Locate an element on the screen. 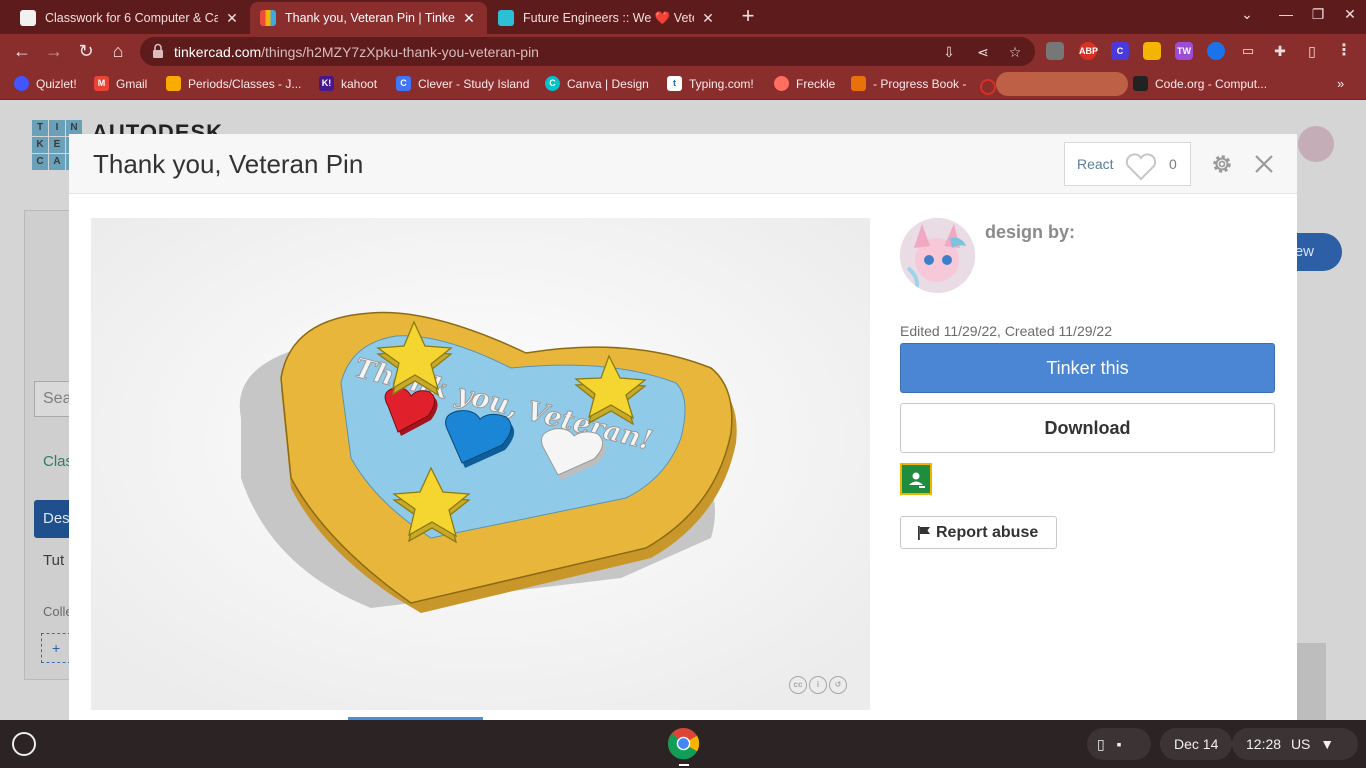 This screenshot has height=768, width=1366. wifi-icon: ▼ is located at coordinates (1327, 744).